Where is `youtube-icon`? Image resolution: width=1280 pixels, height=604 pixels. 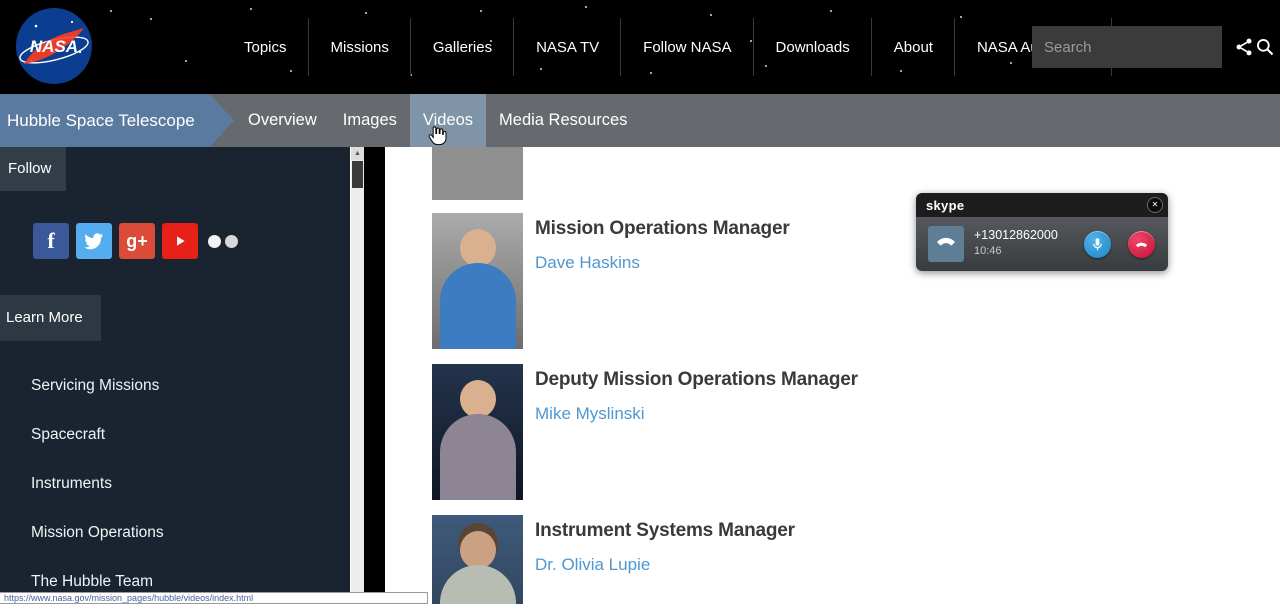
youtube-icon is located at coordinates (180, 241).